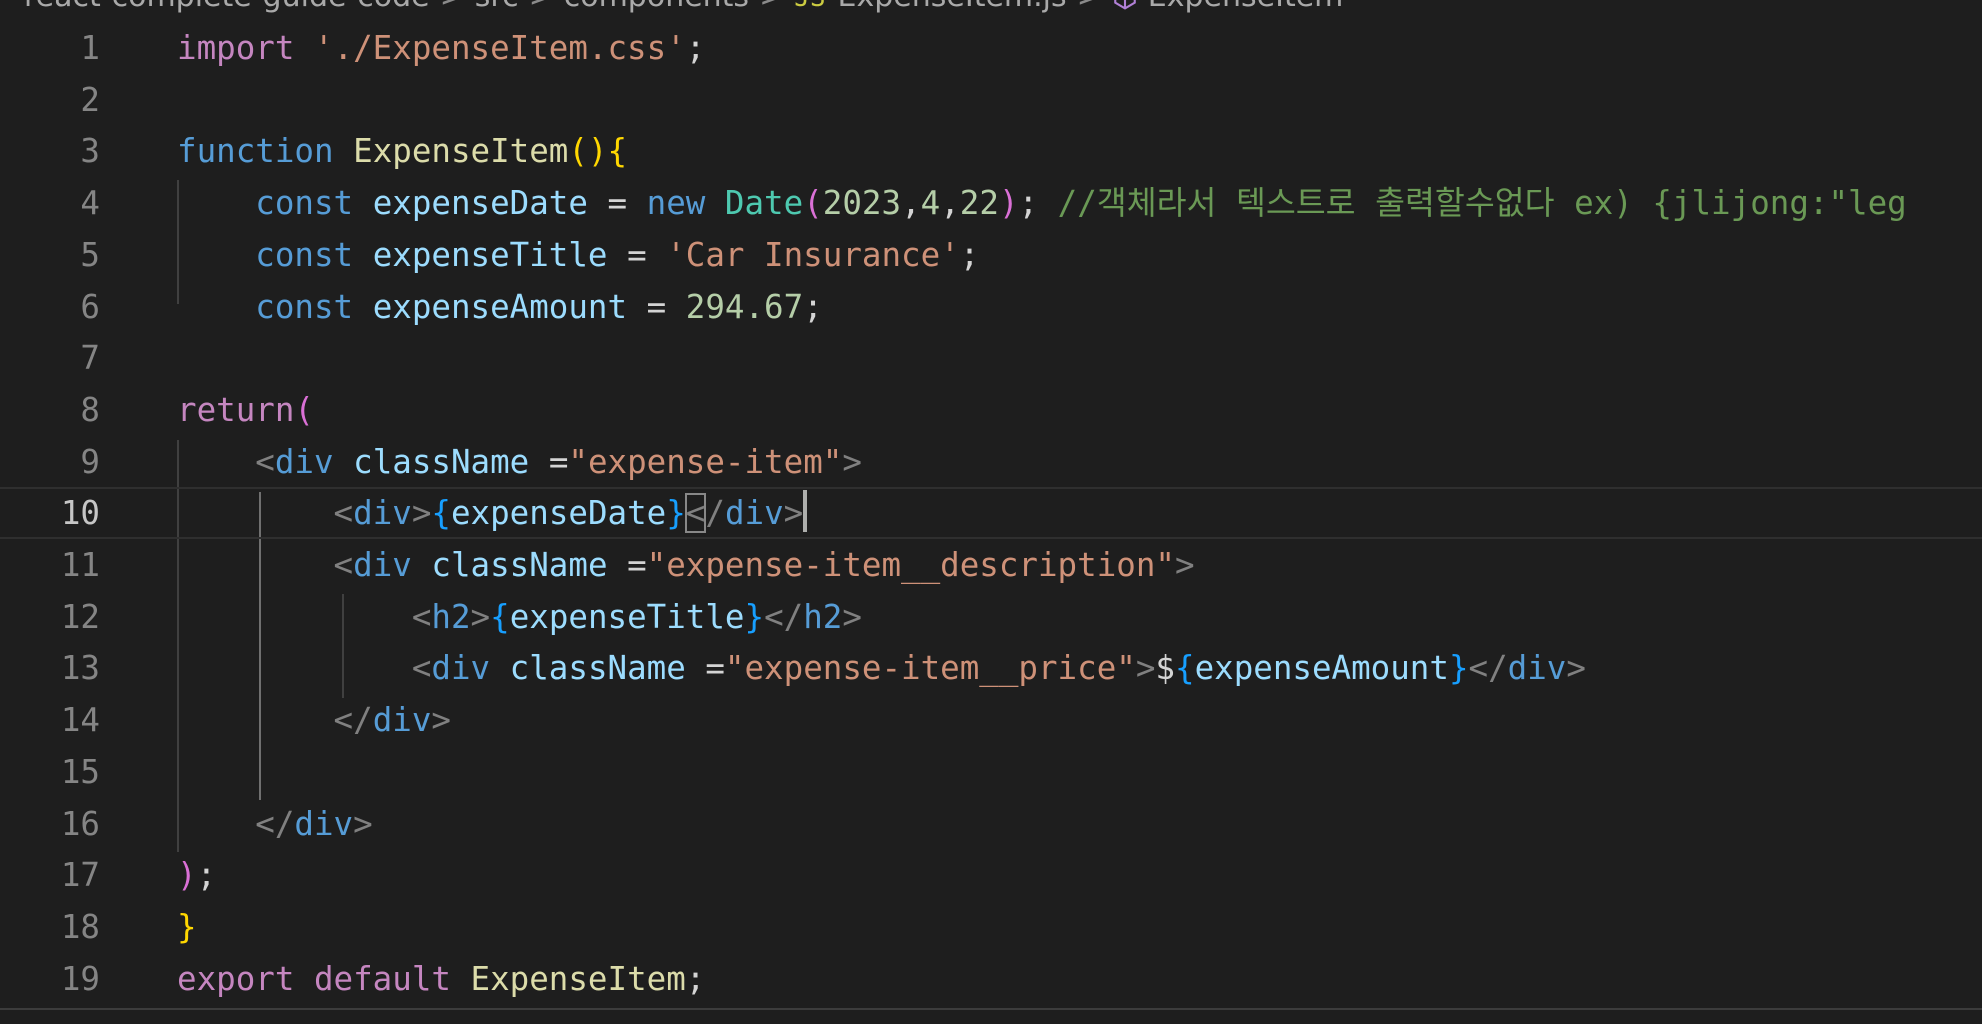 This screenshot has height=1024, width=1982. Describe the element at coordinates (991, 720) in the screenshot. I see `code-line: 14 </div>` at that location.